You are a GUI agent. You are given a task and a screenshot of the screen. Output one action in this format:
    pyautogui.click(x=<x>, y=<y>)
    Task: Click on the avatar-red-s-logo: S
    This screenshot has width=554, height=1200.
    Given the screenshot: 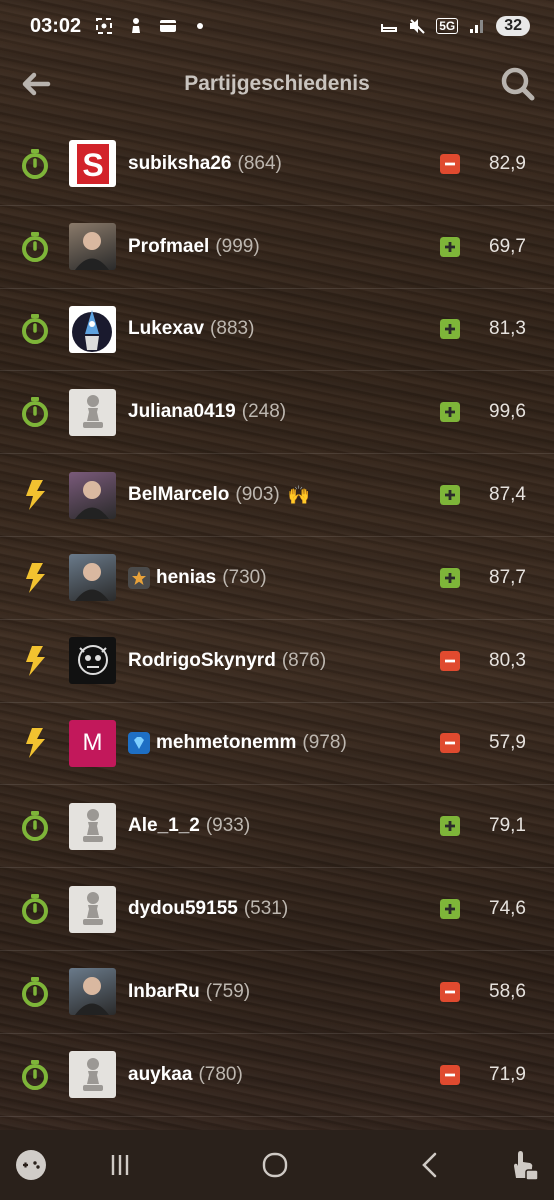 What is the action you would take?
    pyautogui.click(x=92, y=164)
    